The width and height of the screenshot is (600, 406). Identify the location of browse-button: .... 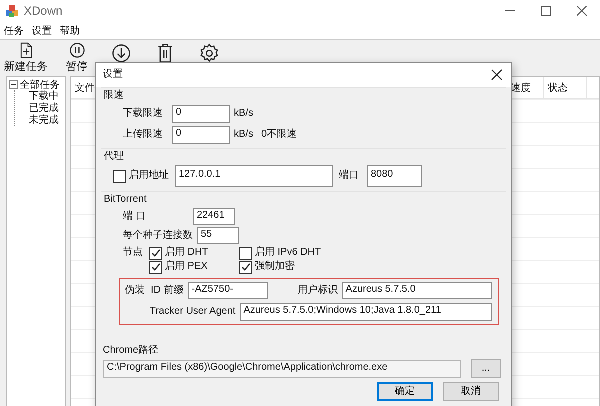
(486, 368).